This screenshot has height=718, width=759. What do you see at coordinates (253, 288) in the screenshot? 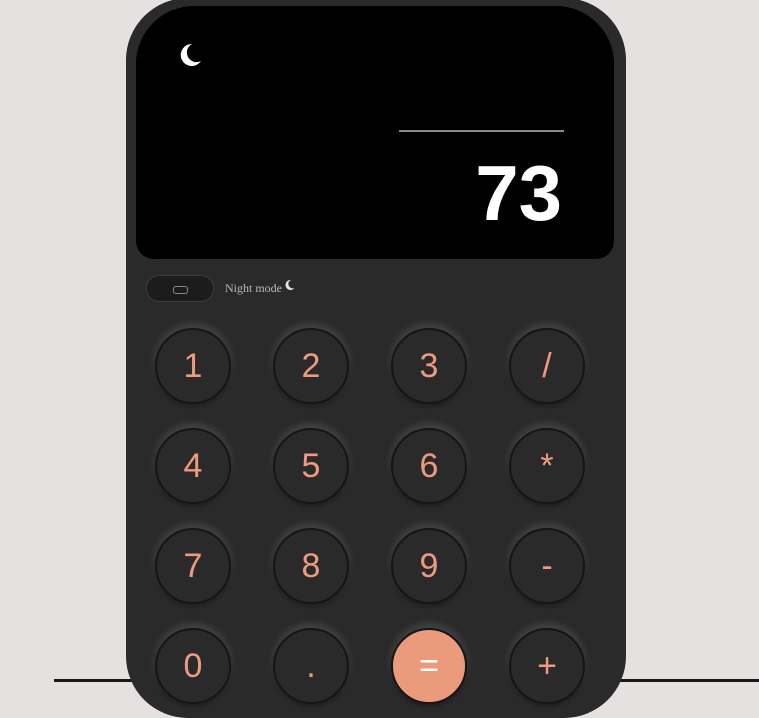
I see `night-mode-label: Night mode` at bounding box center [253, 288].